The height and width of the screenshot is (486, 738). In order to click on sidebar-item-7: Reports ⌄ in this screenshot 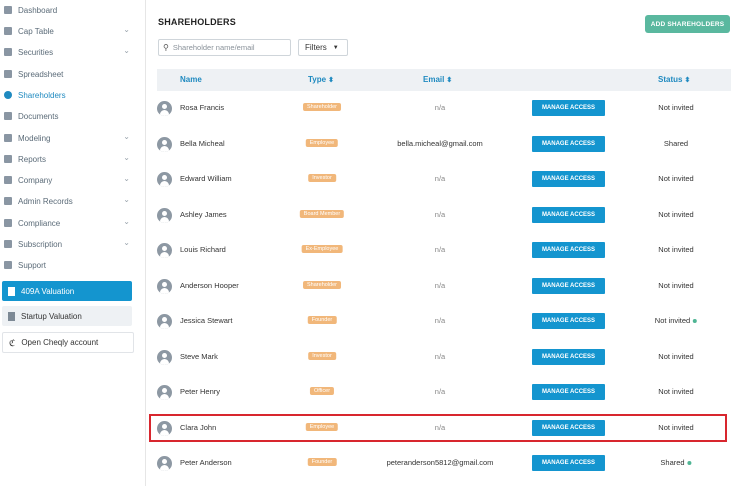, I will do `click(70, 159)`.